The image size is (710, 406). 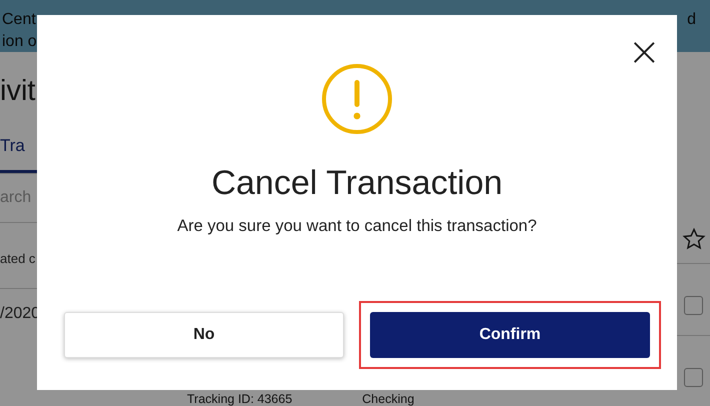 I want to click on banner-text: Cent, so click(x=19, y=20).